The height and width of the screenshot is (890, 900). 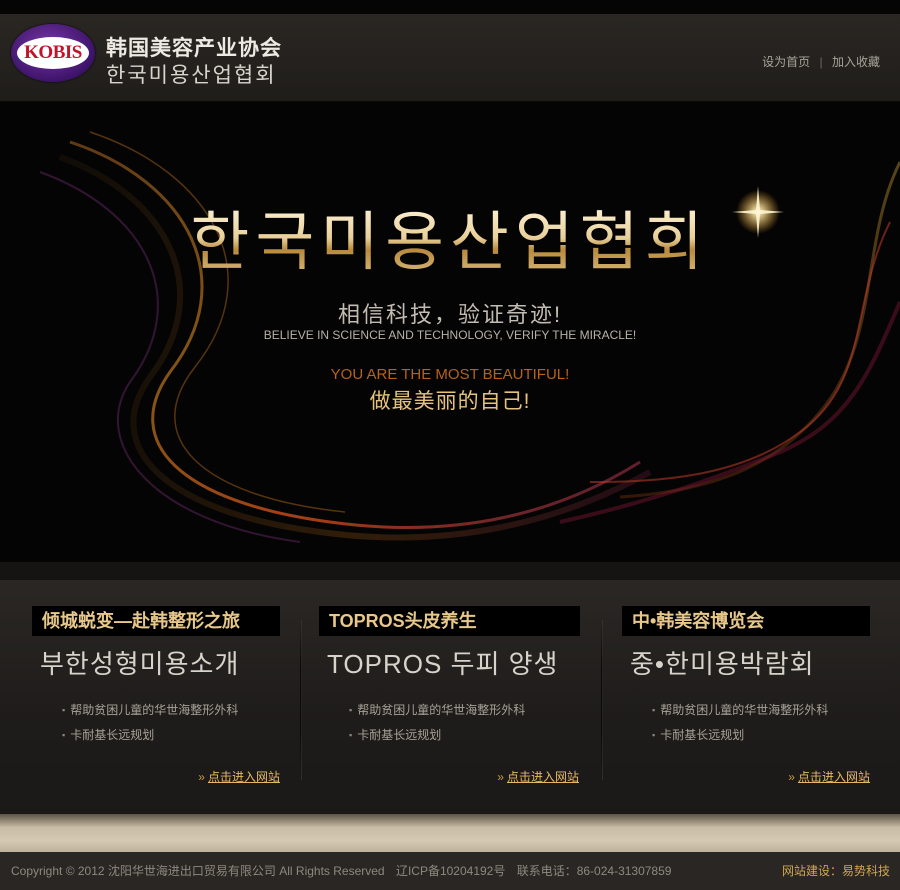 I want to click on icp-number: 辽ICP备10204192号, so click(x=450, y=871).